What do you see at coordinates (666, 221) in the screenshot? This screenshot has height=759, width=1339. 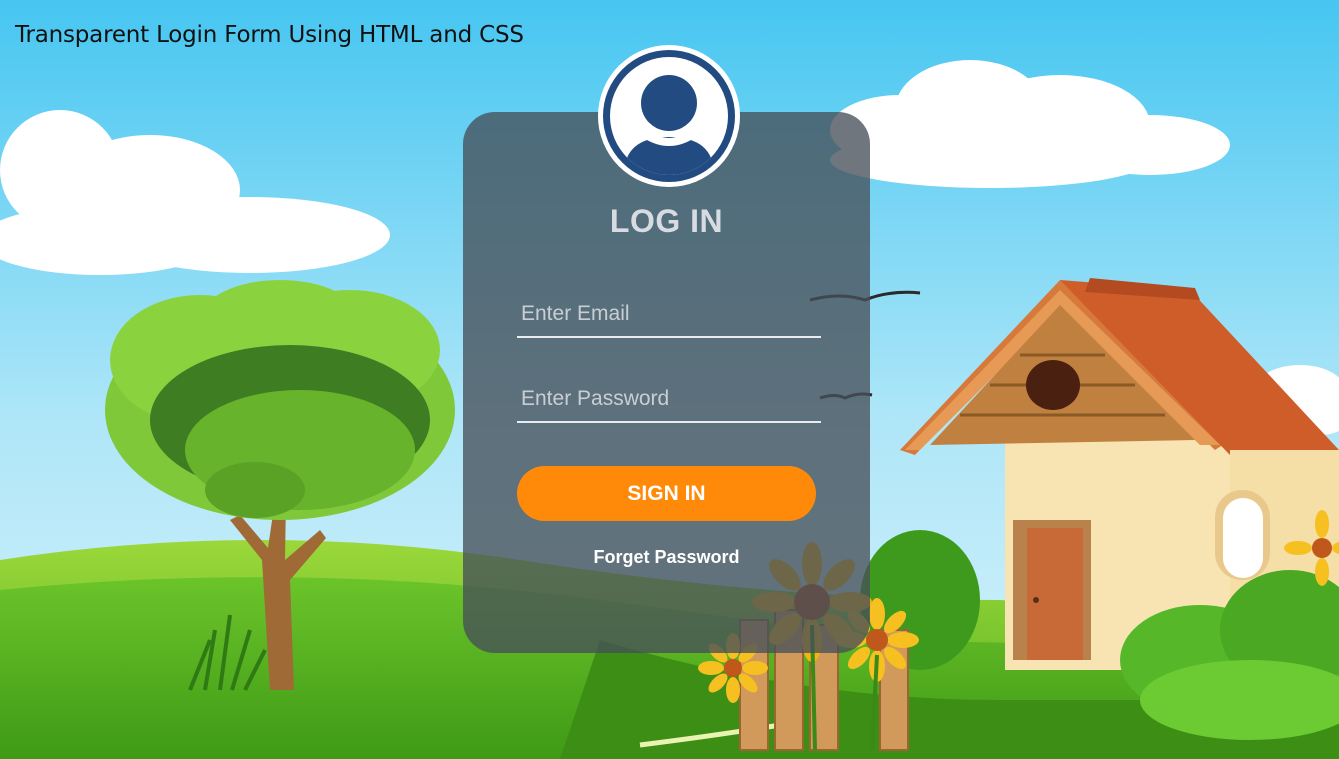 I see `login-title: LOG IN` at bounding box center [666, 221].